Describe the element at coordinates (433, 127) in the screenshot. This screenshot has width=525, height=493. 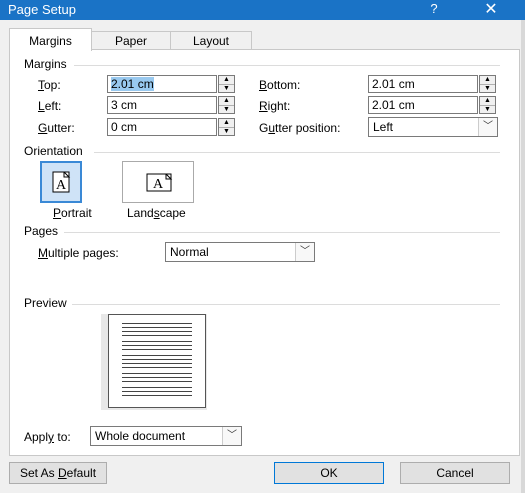
I see `gutter-position-select: Left ﹀` at that location.